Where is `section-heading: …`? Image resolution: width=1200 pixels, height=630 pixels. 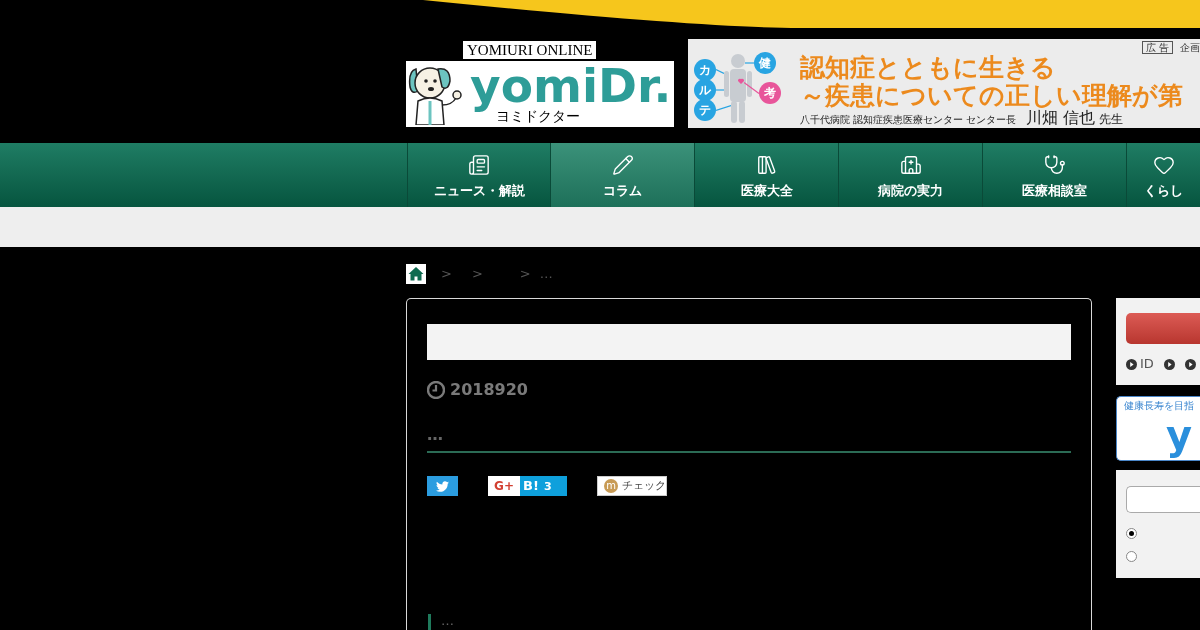
section-heading: … is located at coordinates (447, 621).